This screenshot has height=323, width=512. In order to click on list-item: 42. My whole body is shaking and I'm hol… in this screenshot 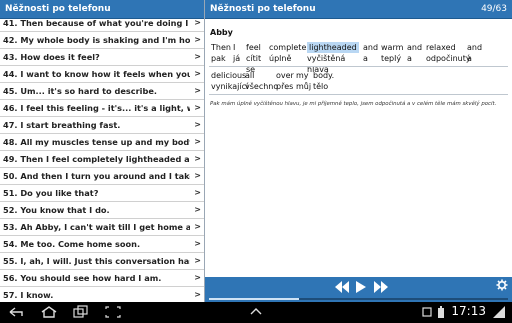, I will do `click(102, 40)`.